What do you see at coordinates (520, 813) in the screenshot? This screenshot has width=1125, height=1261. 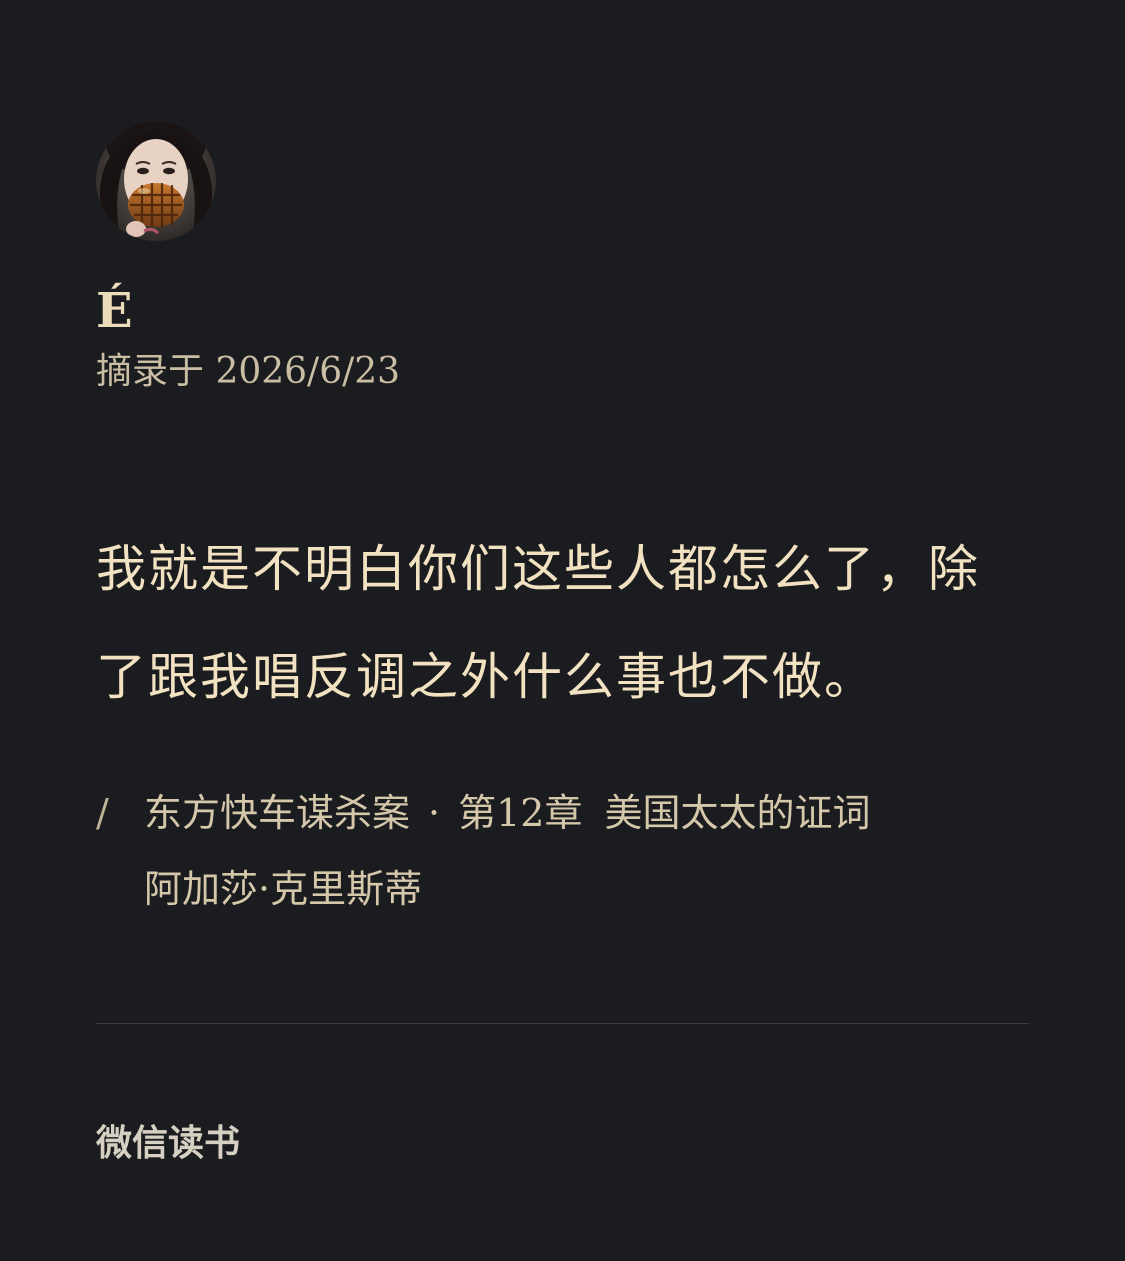 I see `chapter-number: 第12章` at bounding box center [520, 813].